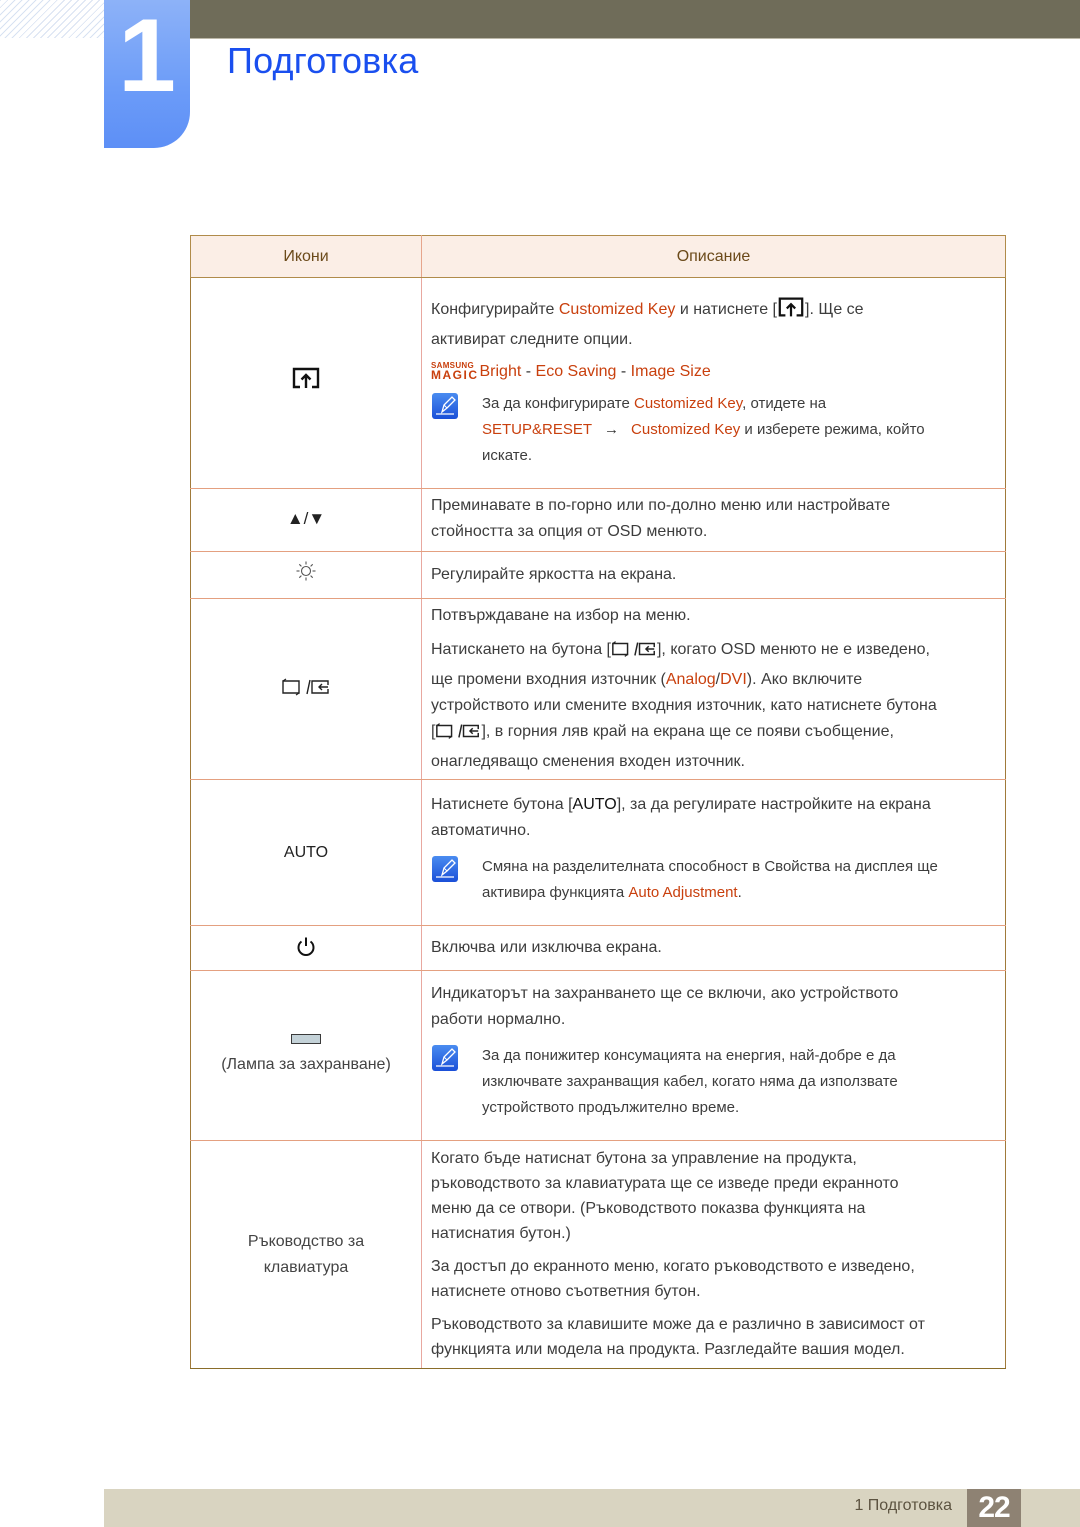 This screenshot has height=1527, width=1080. I want to click on brightness-sun-icon, so click(306, 573).